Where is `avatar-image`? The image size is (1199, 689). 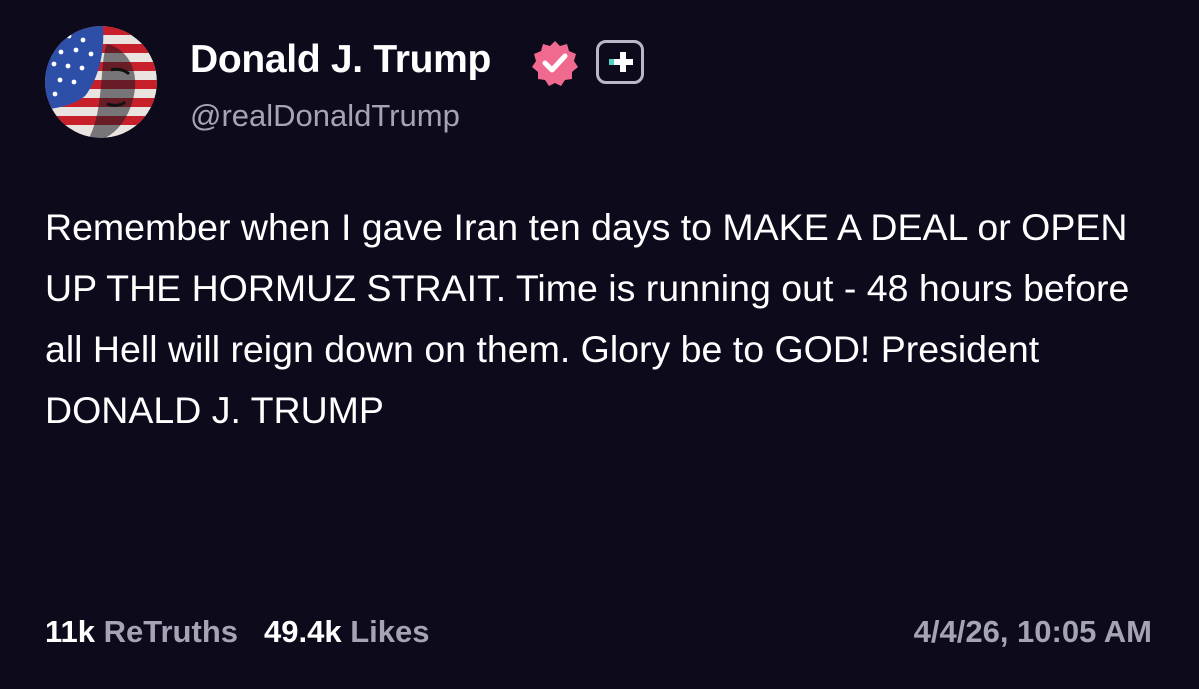
avatar-image is located at coordinates (101, 82).